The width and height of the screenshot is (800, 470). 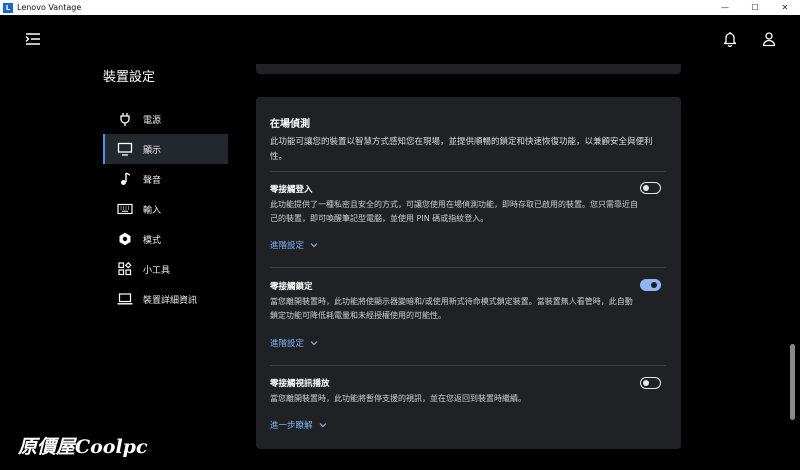 I want to click on close-button: ✕, so click(x=785, y=7).